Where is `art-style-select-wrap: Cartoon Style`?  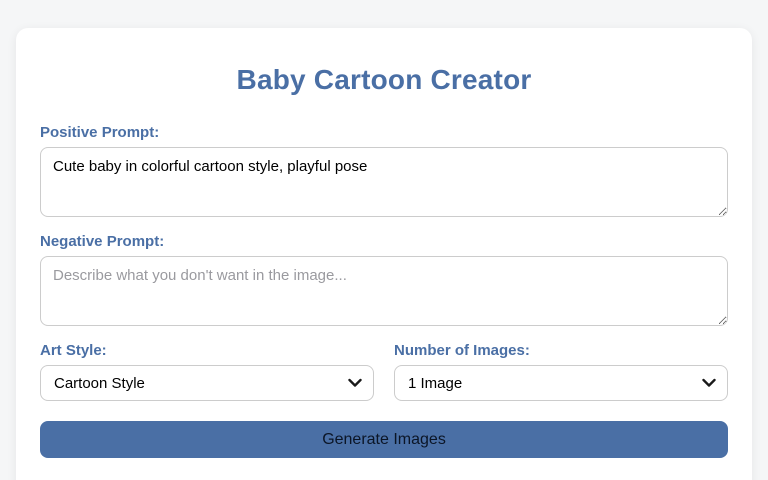 art-style-select-wrap: Cartoon Style is located at coordinates (207, 383).